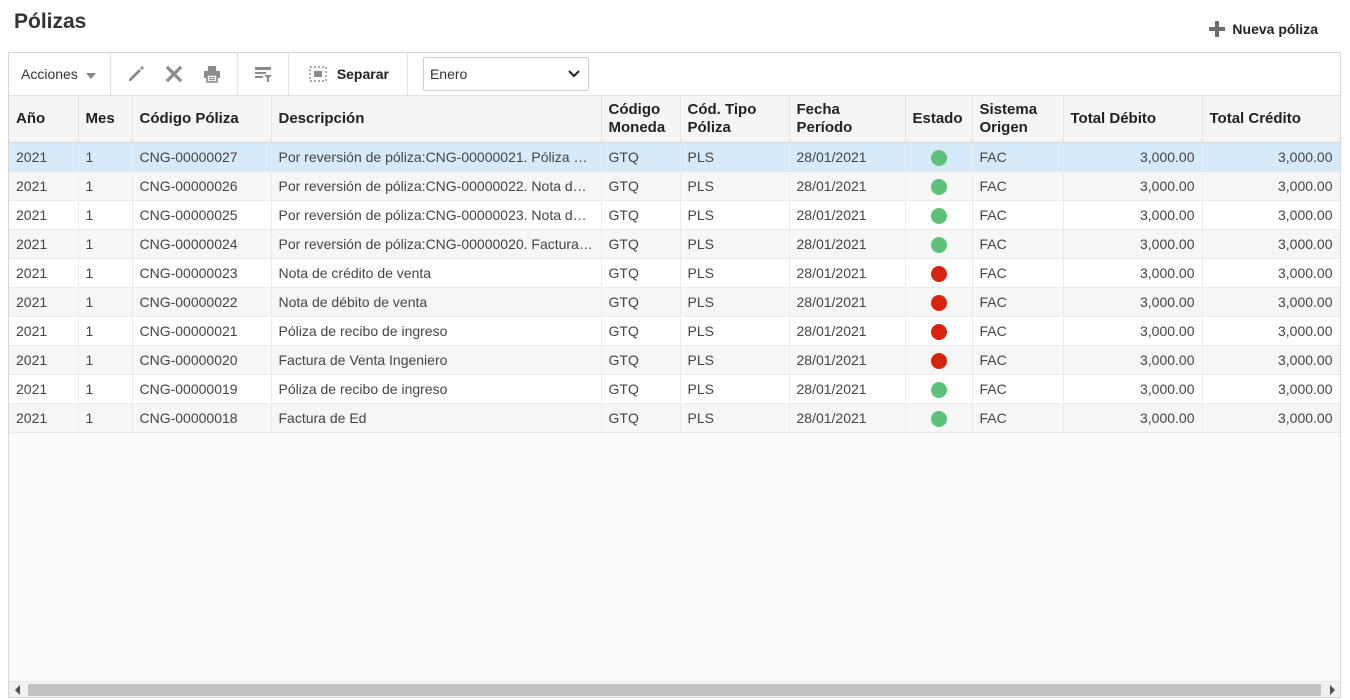  What do you see at coordinates (202, 302) in the screenshot?
I see `cell-code: CNG-00000022` at bounding box center [202, 302].